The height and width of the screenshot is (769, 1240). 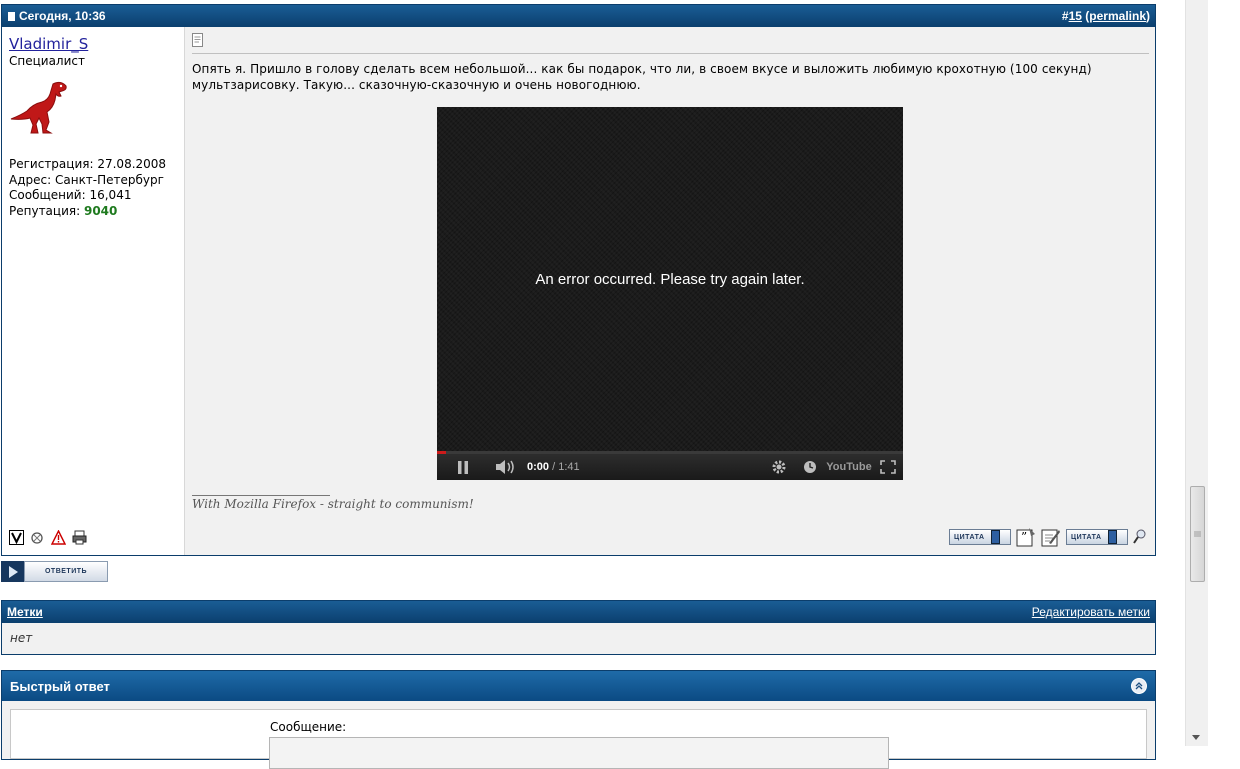 I want to click on quote-button-tail, so click(x=995, y=537).